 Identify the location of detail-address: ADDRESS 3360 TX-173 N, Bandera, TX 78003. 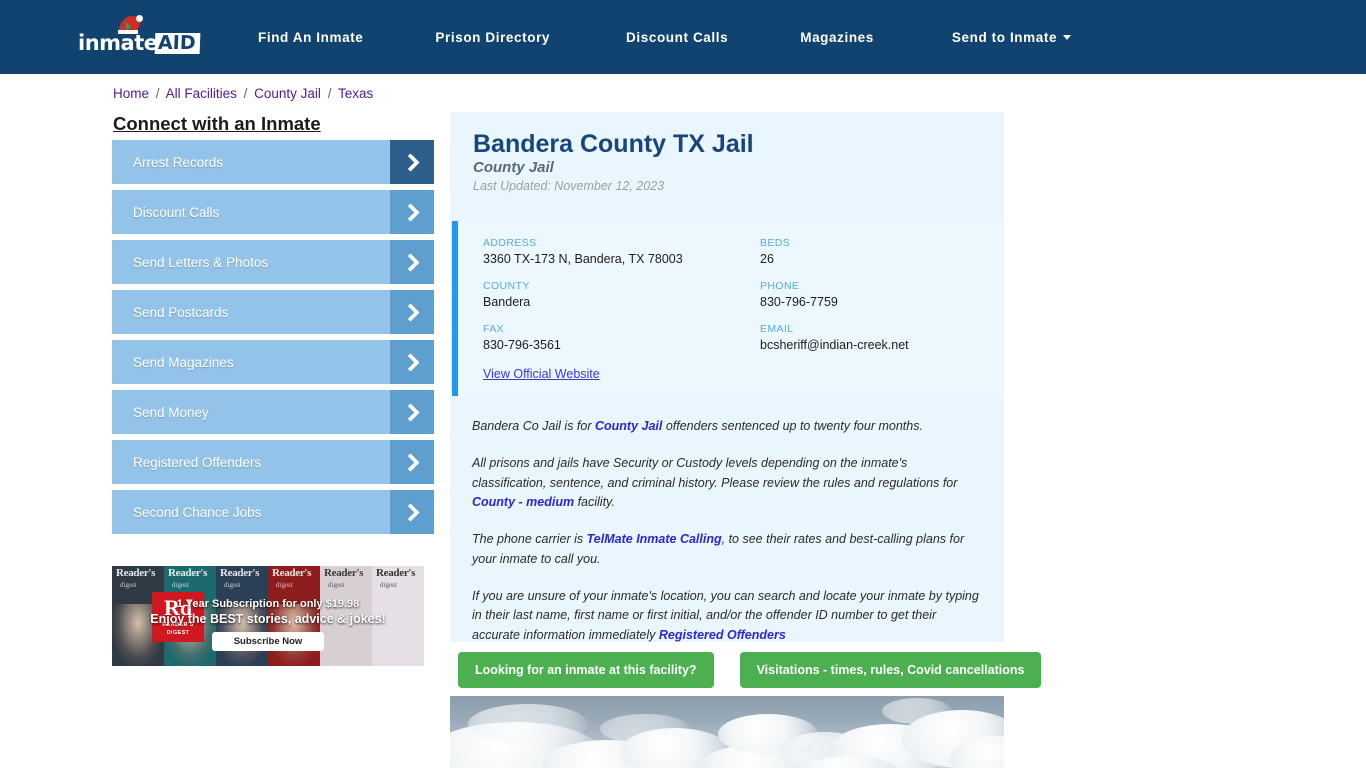
(621, 251).